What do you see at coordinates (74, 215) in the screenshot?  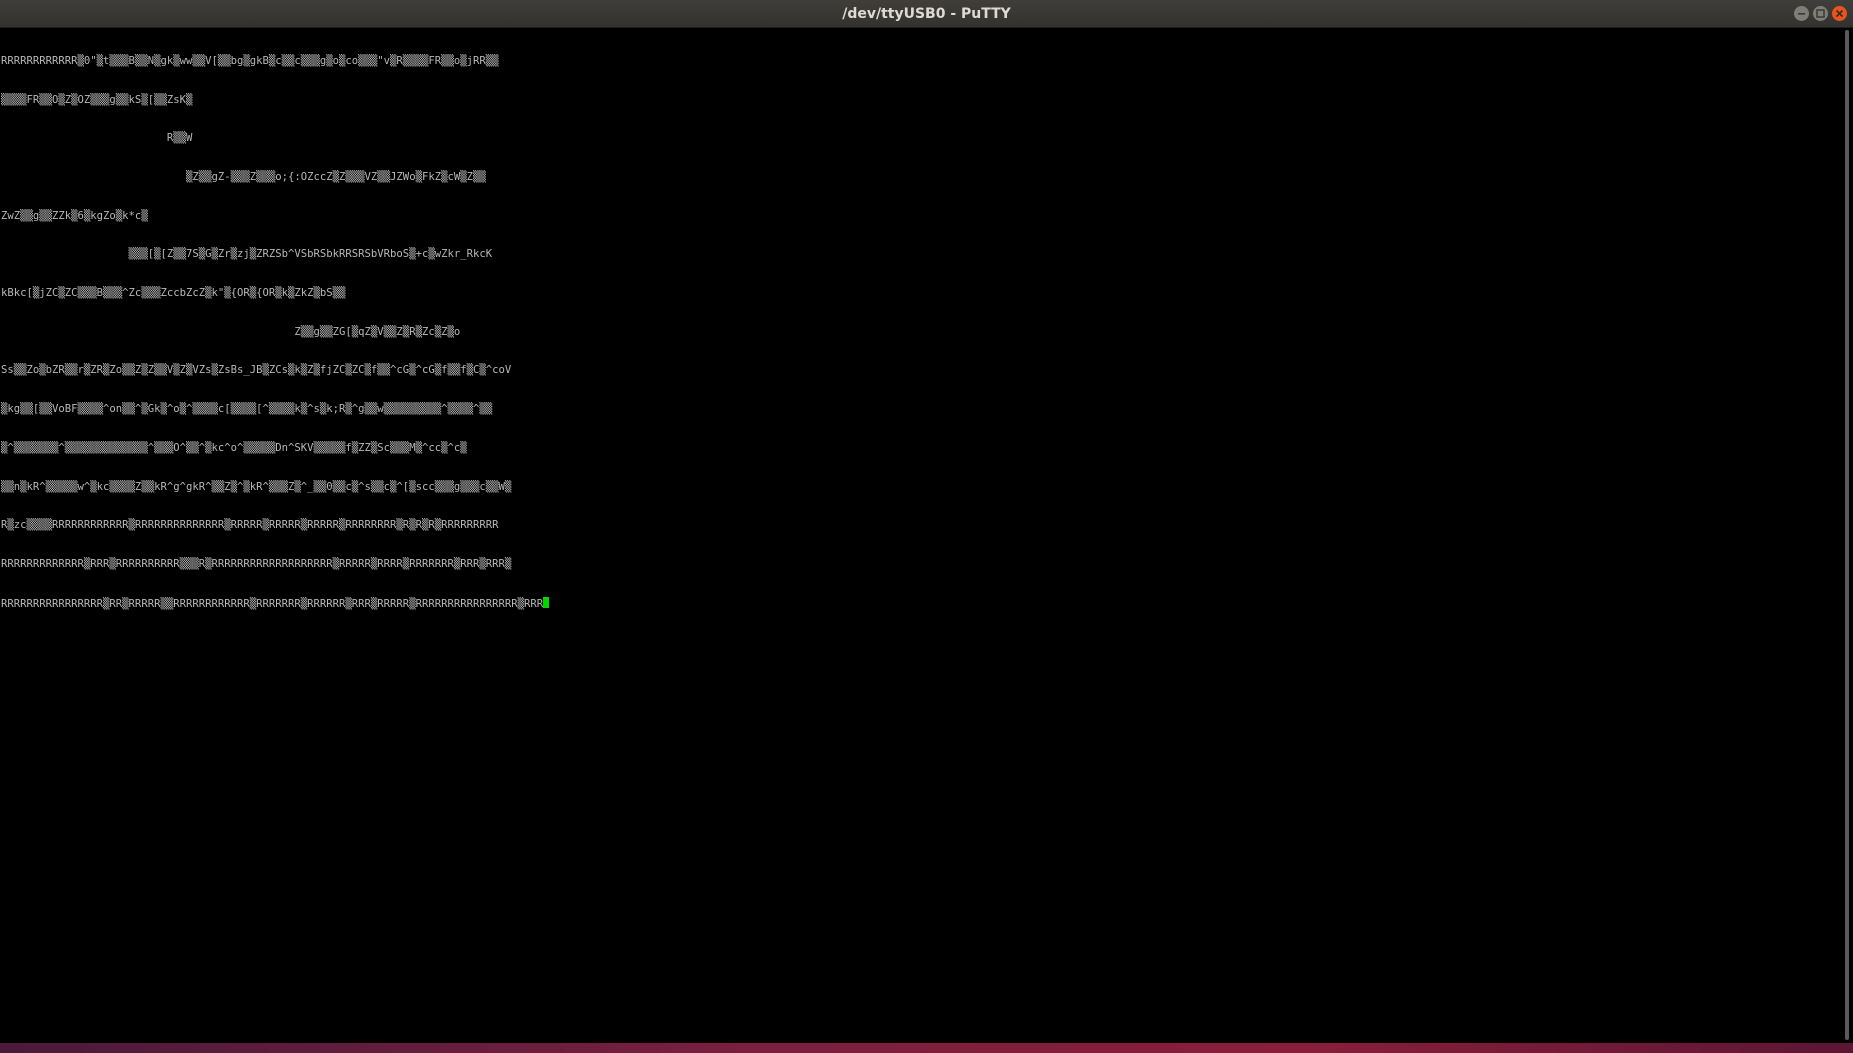 I see `terminal-line: ZwZ▒▒g▒▒ZZk▒6▒kgZo▒k*c▒` at bounding box center [74, 215].